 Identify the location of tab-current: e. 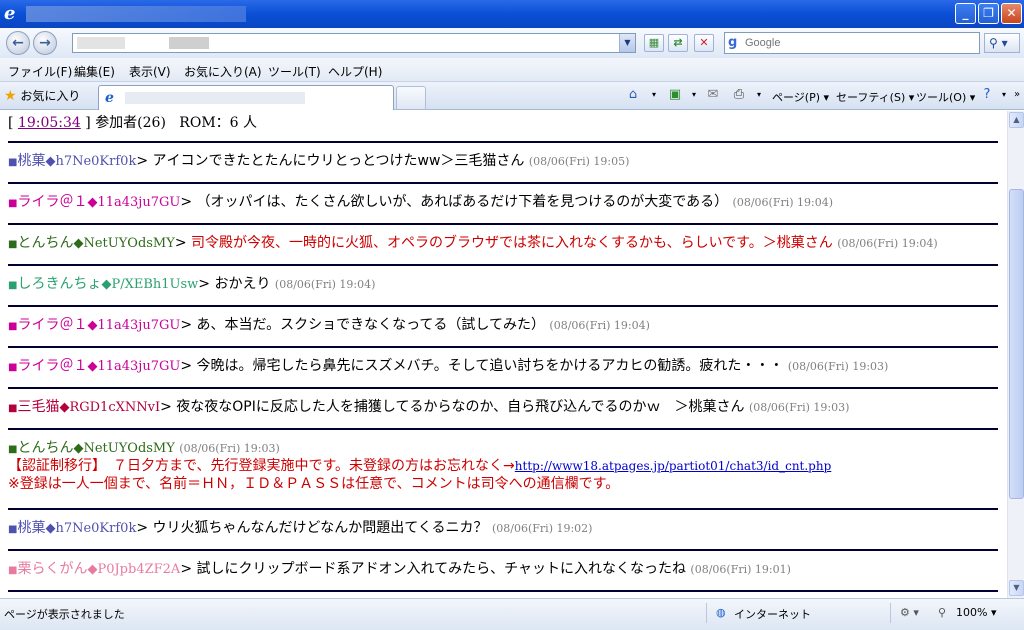
(246, 97).